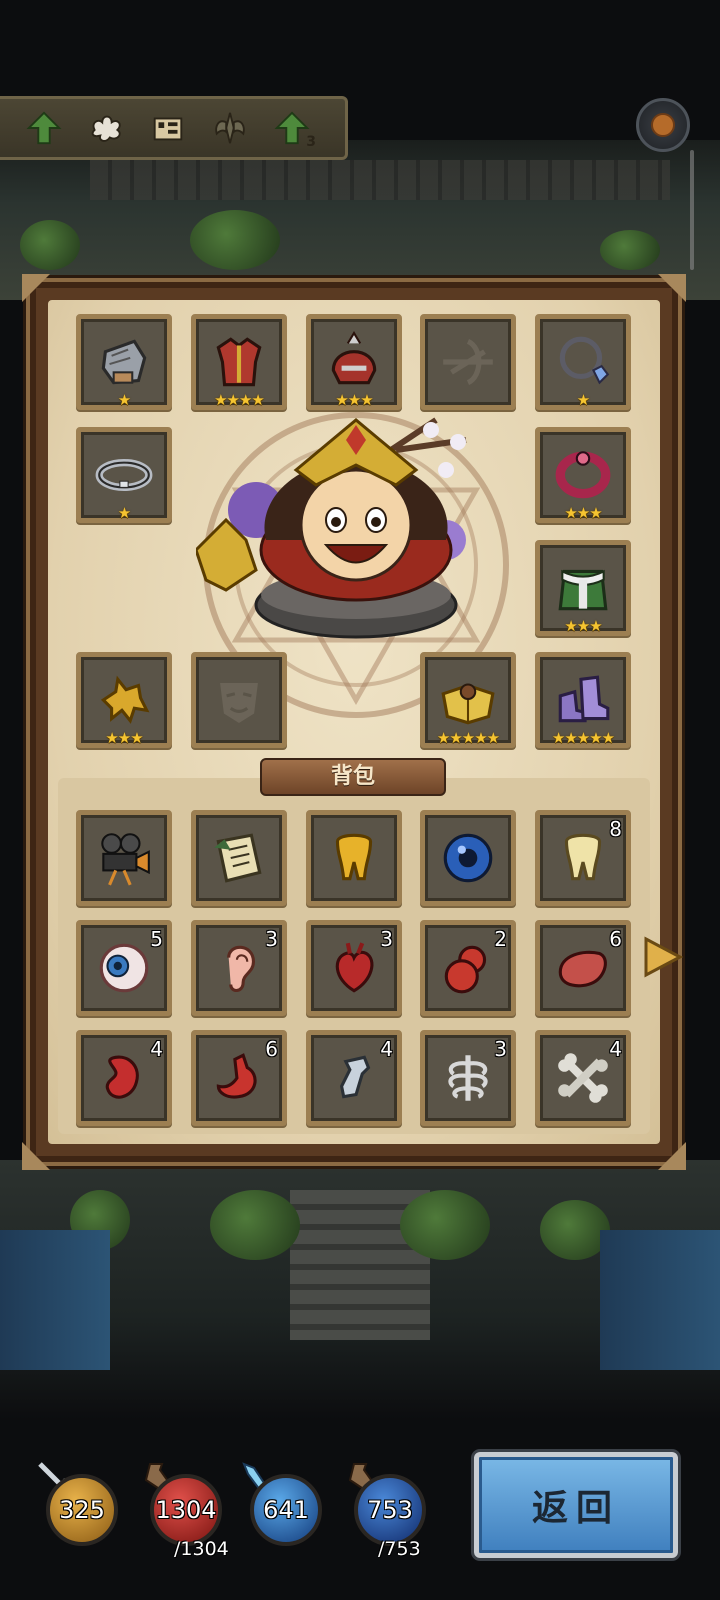 The width and height of the screenshot is (720, 1600). What do you see at coordinates (353, 777) in the screenshot?
I see `backpack-title: 背包` at bounding box center [353, 777].